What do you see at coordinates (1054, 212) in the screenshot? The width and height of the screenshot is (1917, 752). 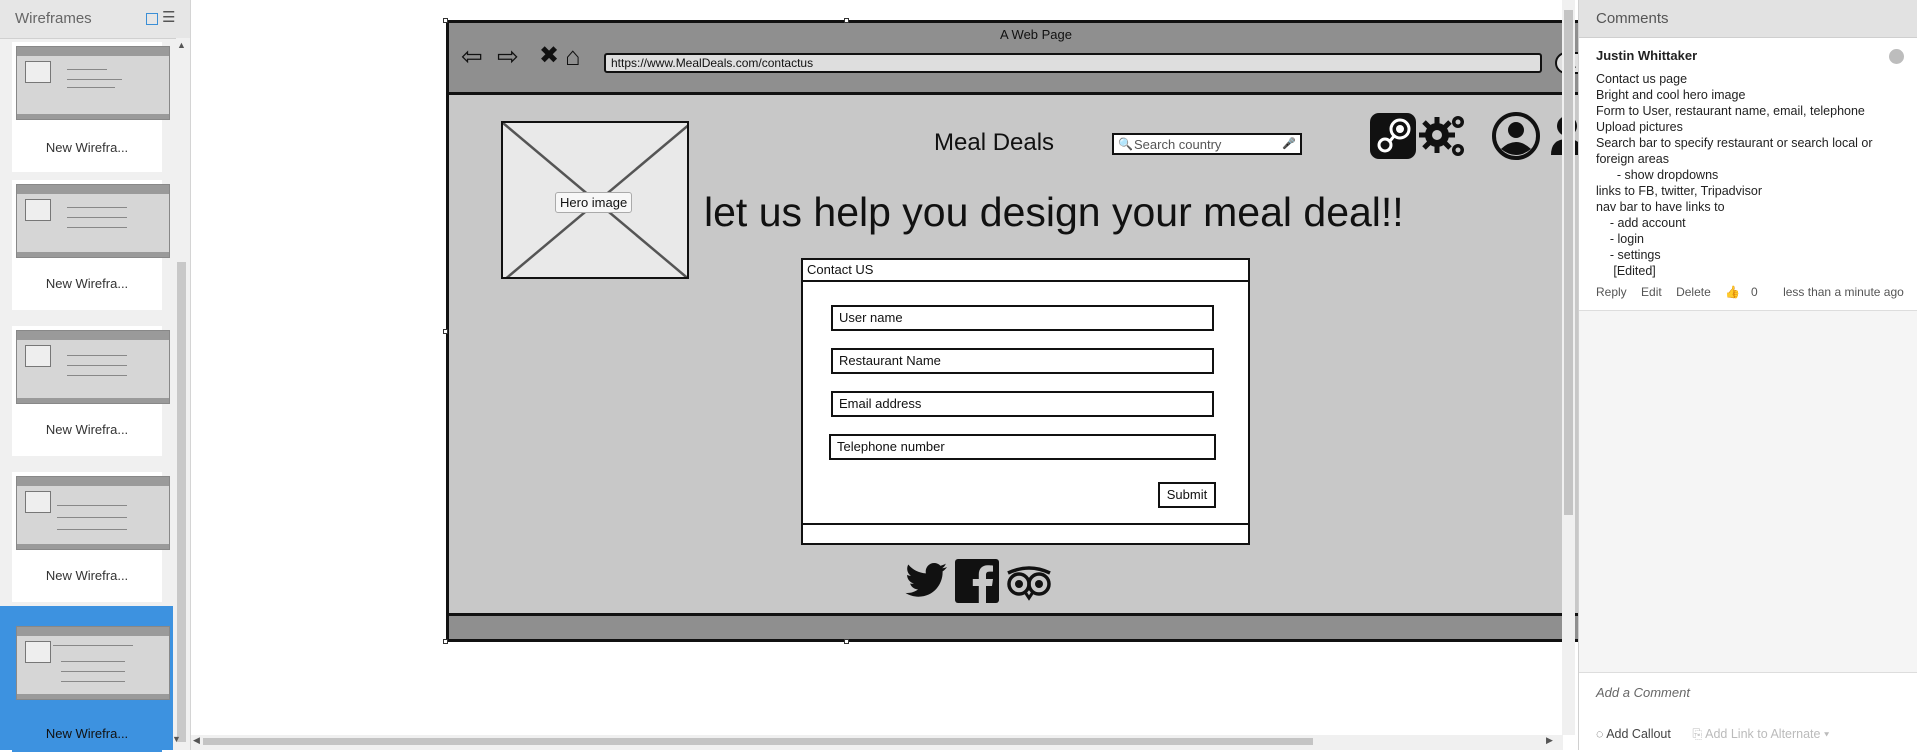 I see `page-headline: let us help you design your meal deal!!` at bounding box center [1054, 212].